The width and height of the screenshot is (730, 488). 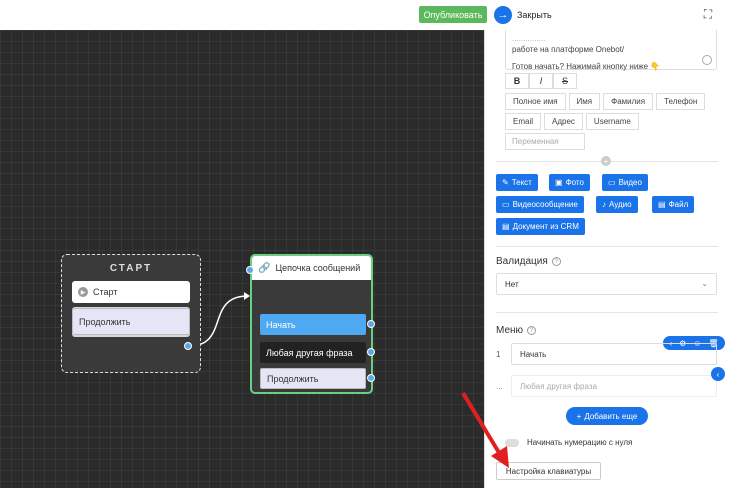 I want to click on message-line: Готов начать? Нажимай кнопку ниже 👇, so click(x=586, y=66).